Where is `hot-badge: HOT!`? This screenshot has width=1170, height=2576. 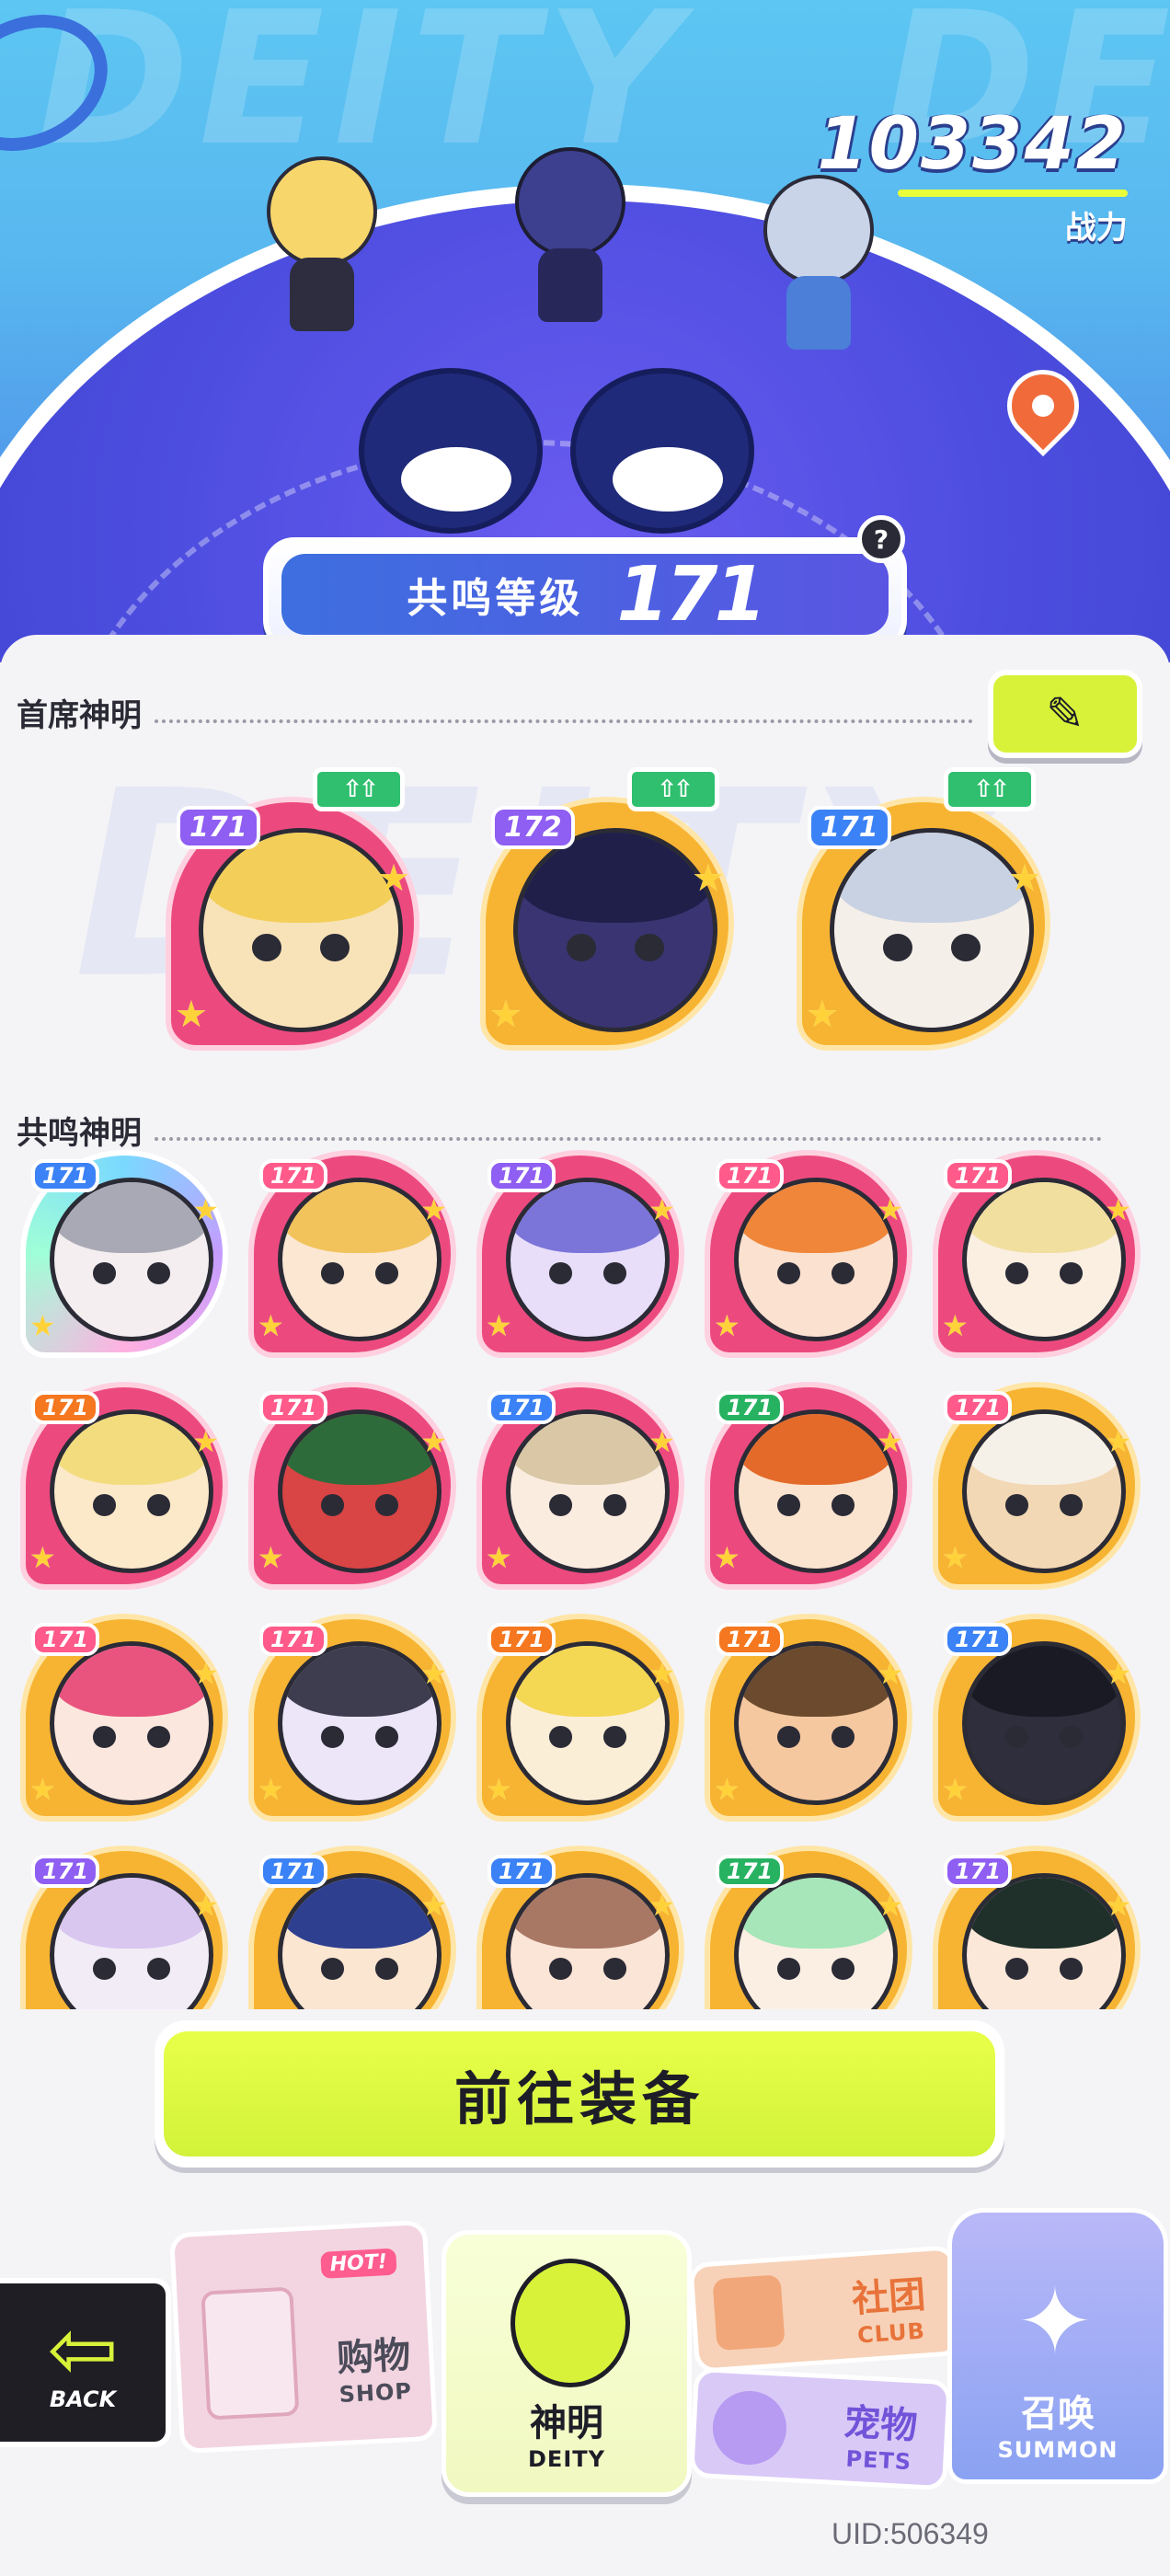
hot-badge: HOT! is located at coordinates (358, 2263).